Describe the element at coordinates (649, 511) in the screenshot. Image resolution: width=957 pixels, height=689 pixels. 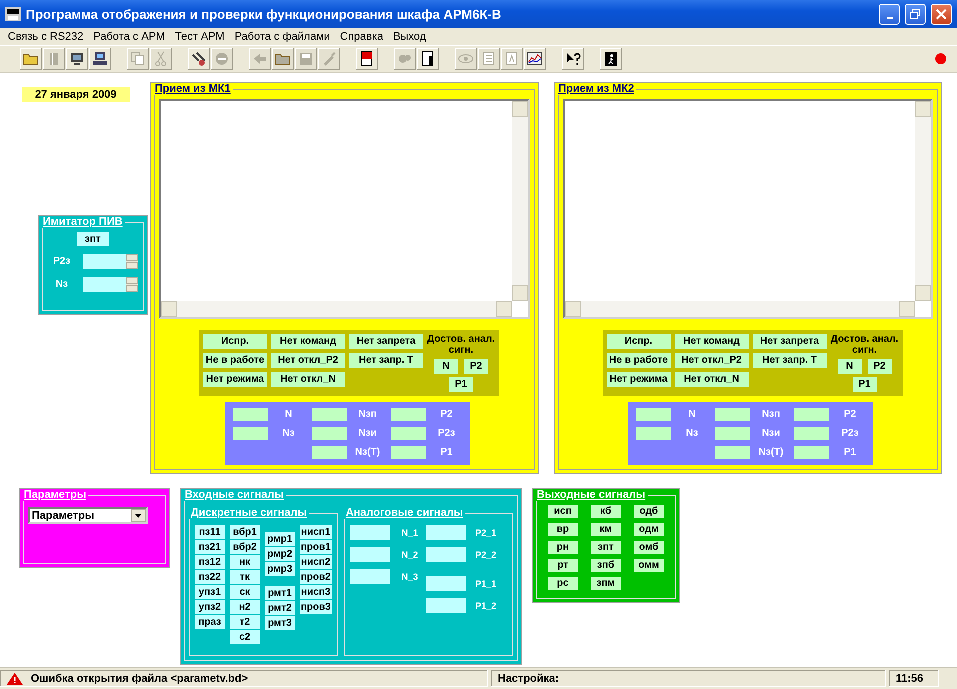
I see `signal-indicator: одб` at that location.